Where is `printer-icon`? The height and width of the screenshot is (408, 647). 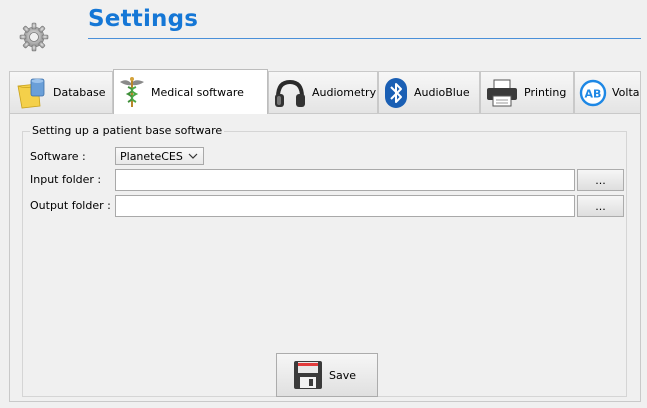 printer-icon is located at coordinates (502, 93).